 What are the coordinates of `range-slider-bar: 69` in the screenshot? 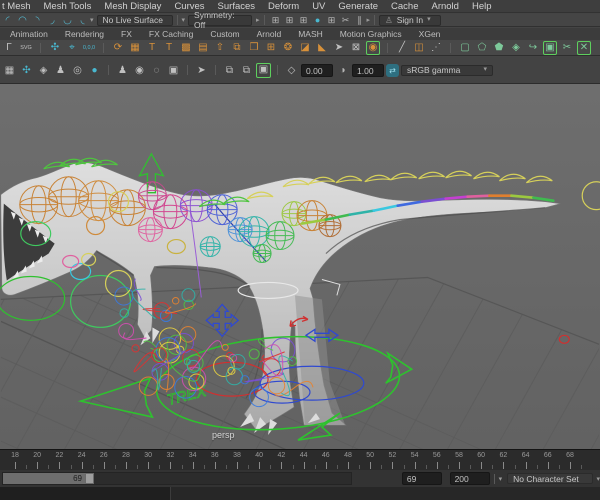 It's located at (44, 478).